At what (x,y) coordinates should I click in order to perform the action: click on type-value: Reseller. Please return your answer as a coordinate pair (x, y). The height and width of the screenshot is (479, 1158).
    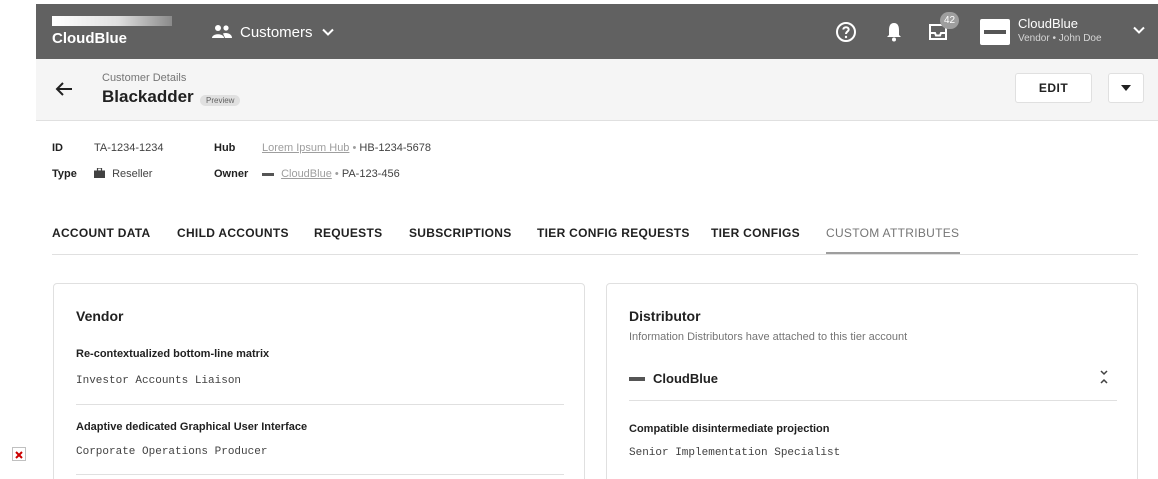
    Looking at the image, I should click on (132, 174).